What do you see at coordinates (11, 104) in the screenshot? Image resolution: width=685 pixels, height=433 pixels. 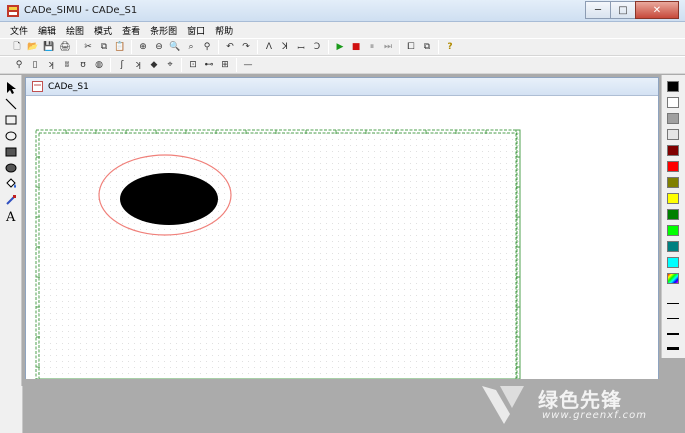 I see `line-tool-icon` at bounding box center [11, 104].